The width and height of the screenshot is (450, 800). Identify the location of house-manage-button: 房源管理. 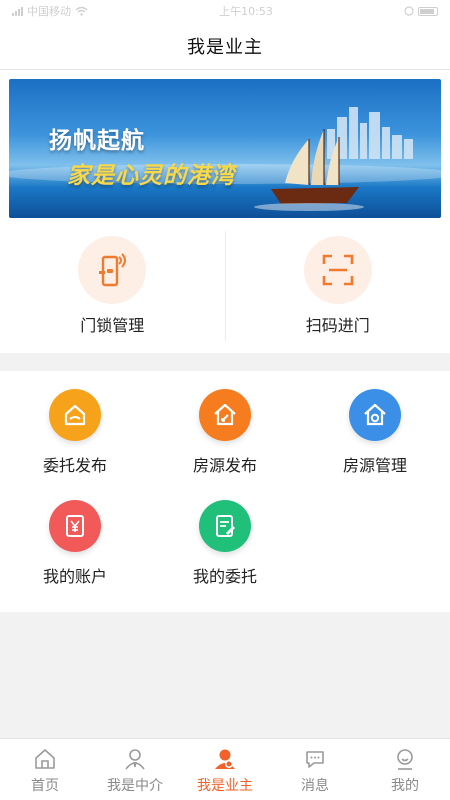
(375, 444).